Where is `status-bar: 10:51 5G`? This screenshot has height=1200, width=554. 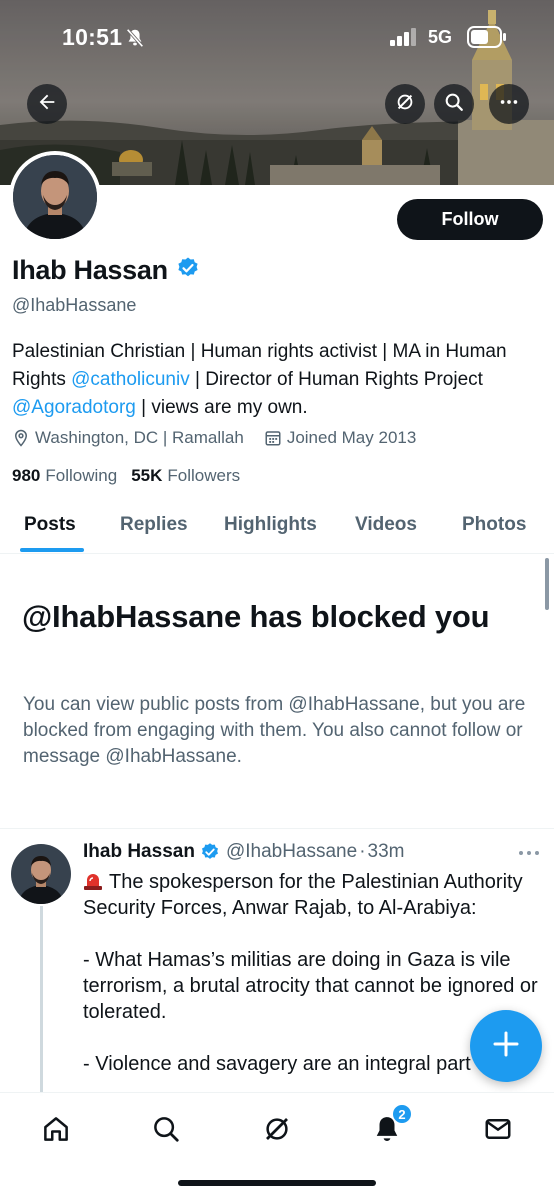
status-bar: 10:51 5G is located at coordinates (277, 40).